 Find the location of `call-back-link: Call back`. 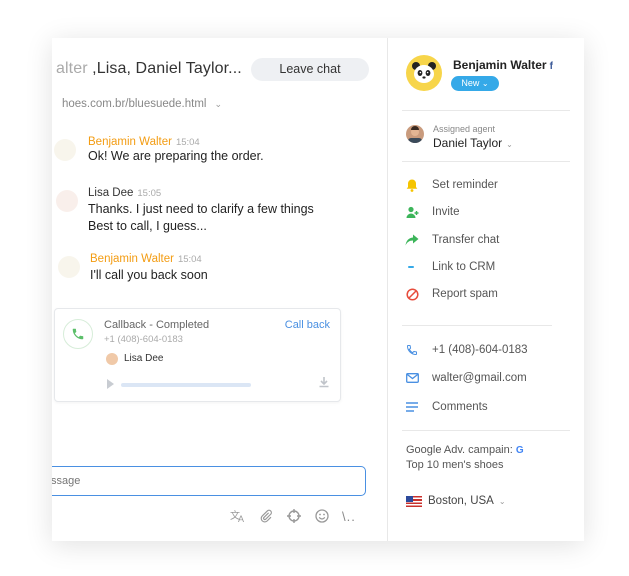

call-back-link: Call back is located at coordinates (307, 325).